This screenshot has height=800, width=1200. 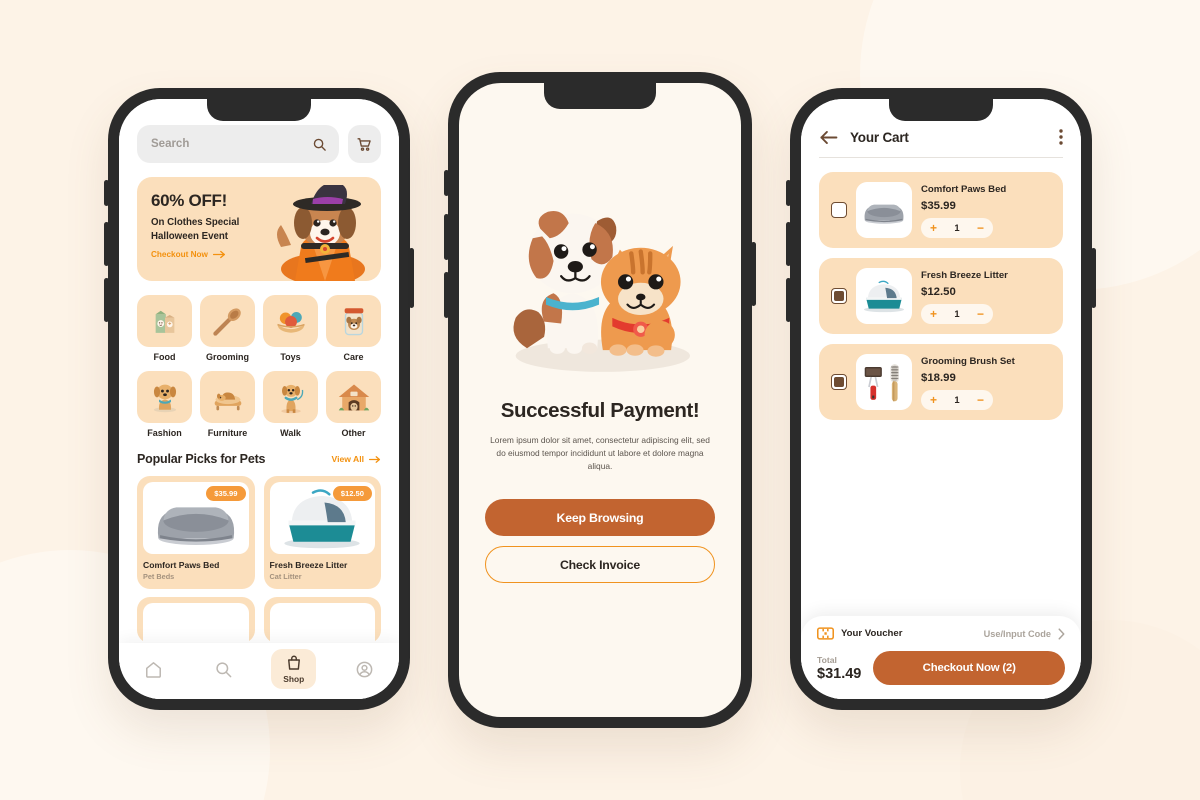 I want to click on bottom-tab-bar: Shop, so click(x=259, y=671).